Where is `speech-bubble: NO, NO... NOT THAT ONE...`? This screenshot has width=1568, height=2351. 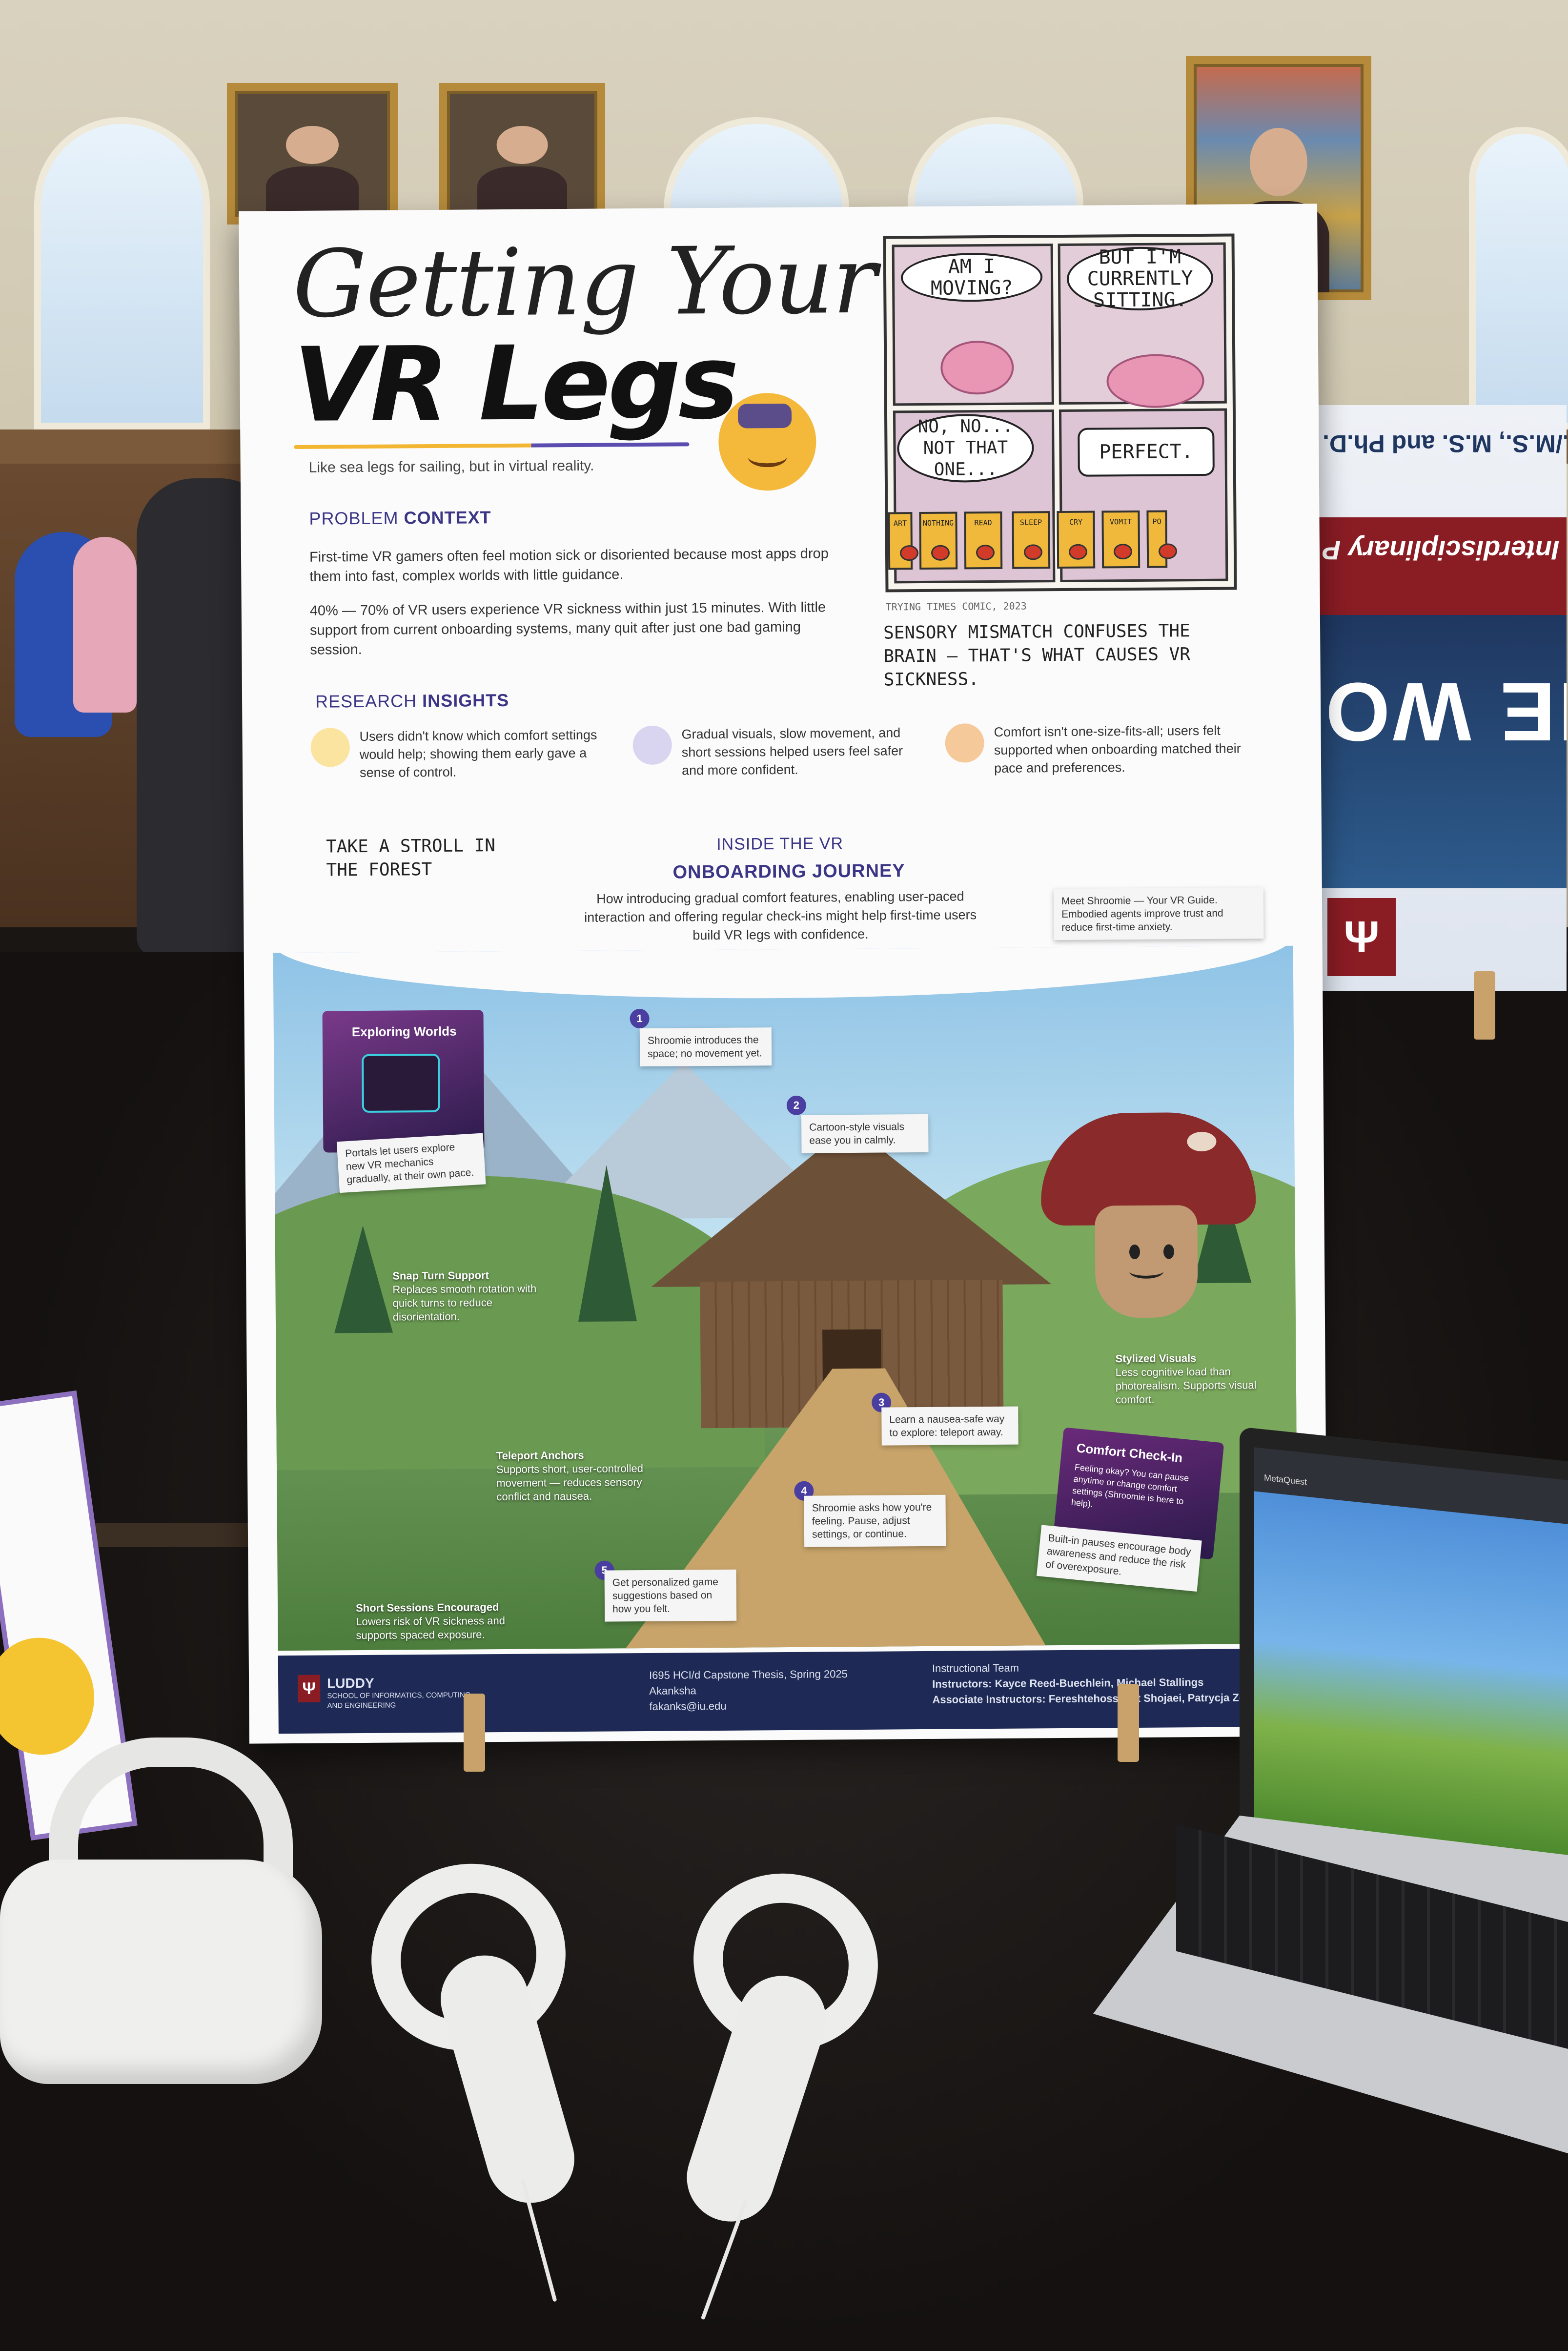 speech-bubble: NO, NO... NOT THAT ONE... is located at coordinates (965, 448).